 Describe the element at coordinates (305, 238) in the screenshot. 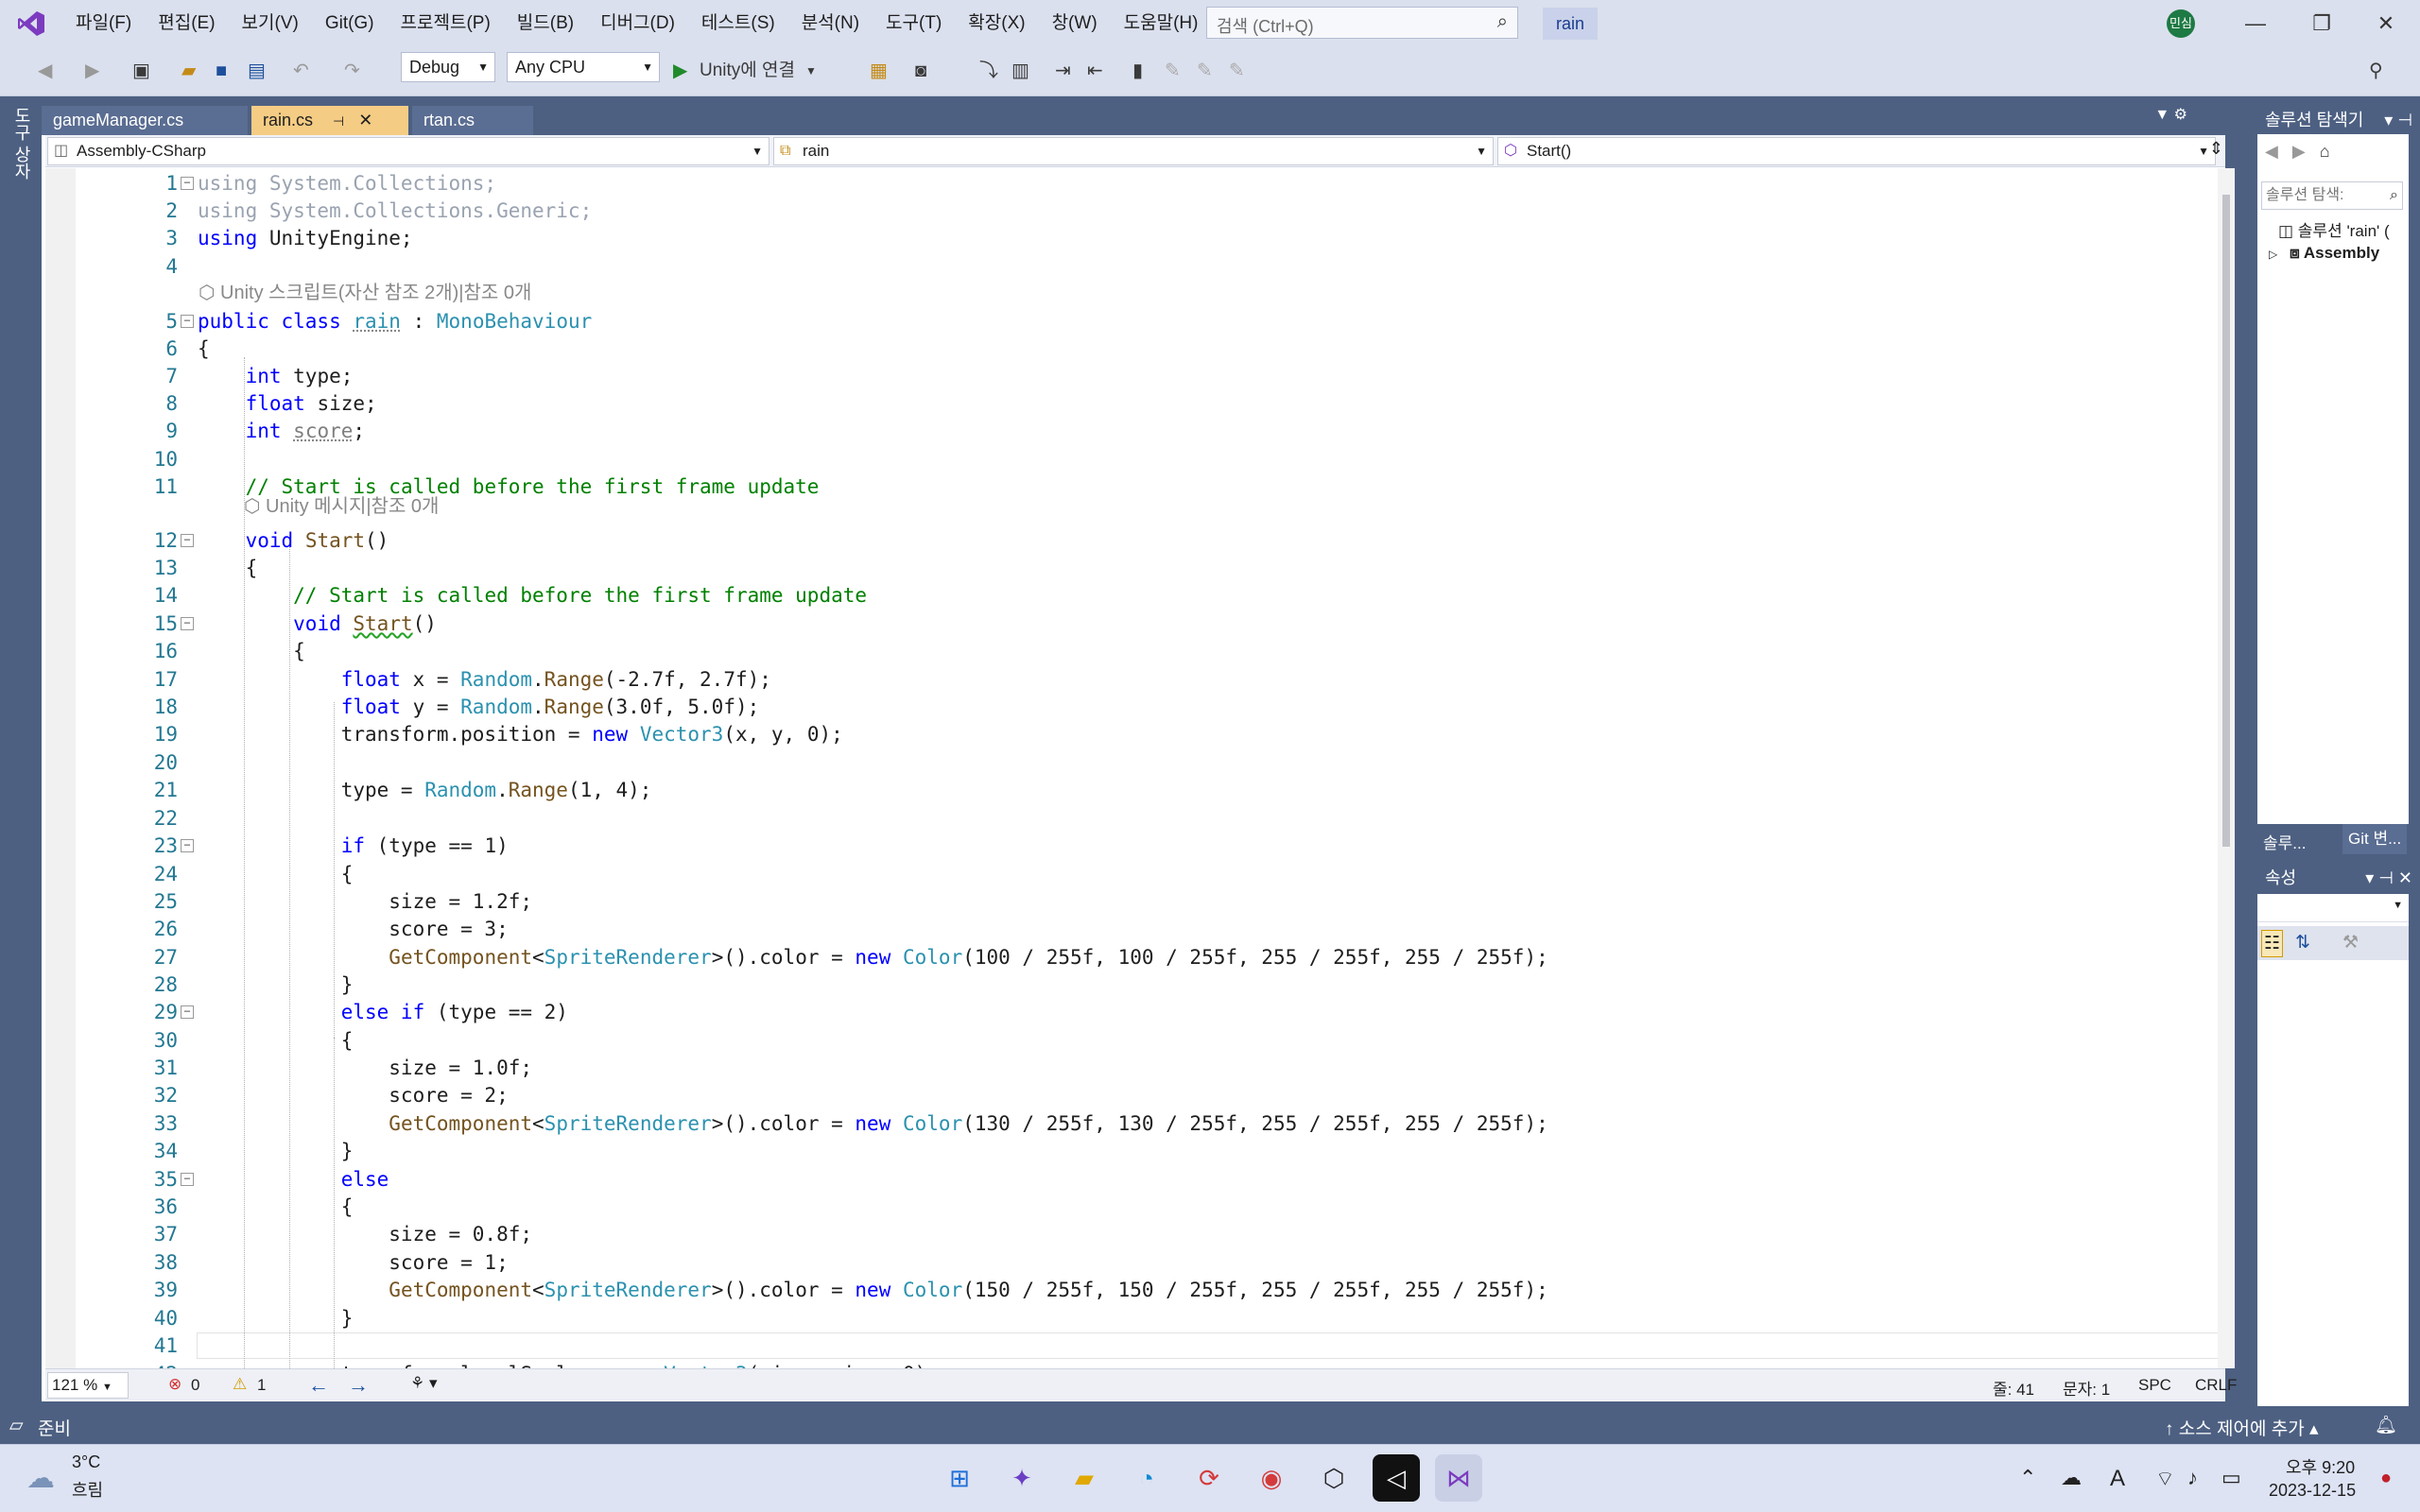

I see `code-line: using UnityEngine;` at that location.